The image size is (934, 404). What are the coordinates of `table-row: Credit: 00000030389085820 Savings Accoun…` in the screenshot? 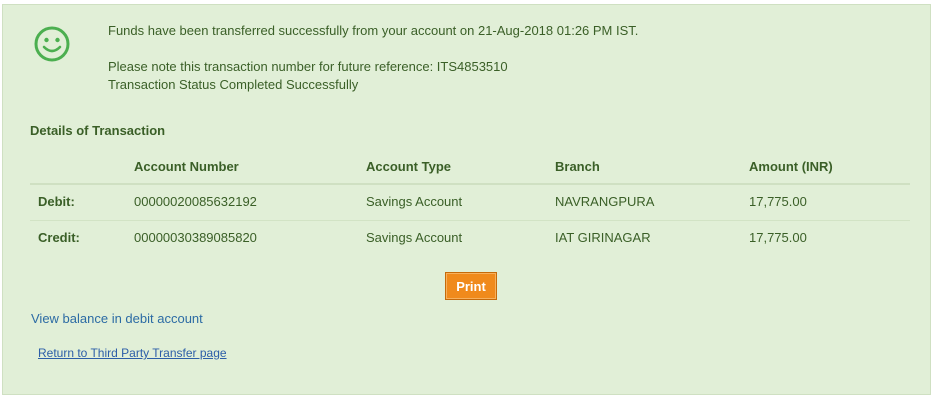 It's located at (470, 238).